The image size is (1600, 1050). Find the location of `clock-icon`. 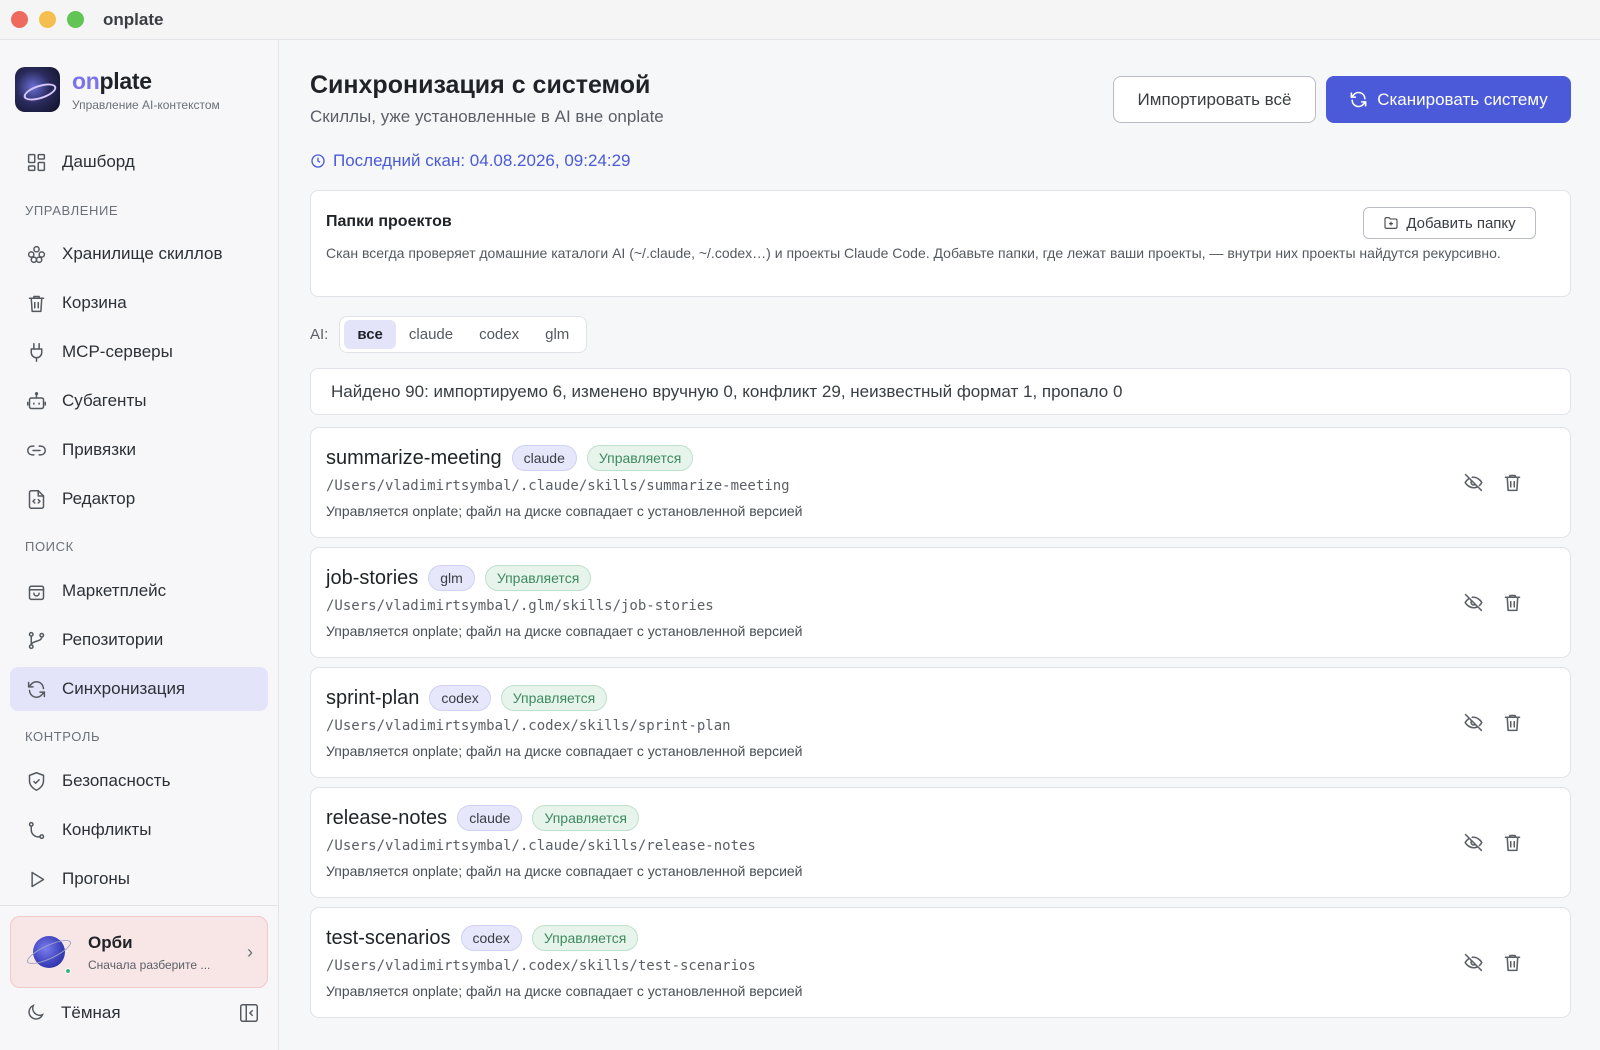

clock-icon is located at coordinates (318, 161).